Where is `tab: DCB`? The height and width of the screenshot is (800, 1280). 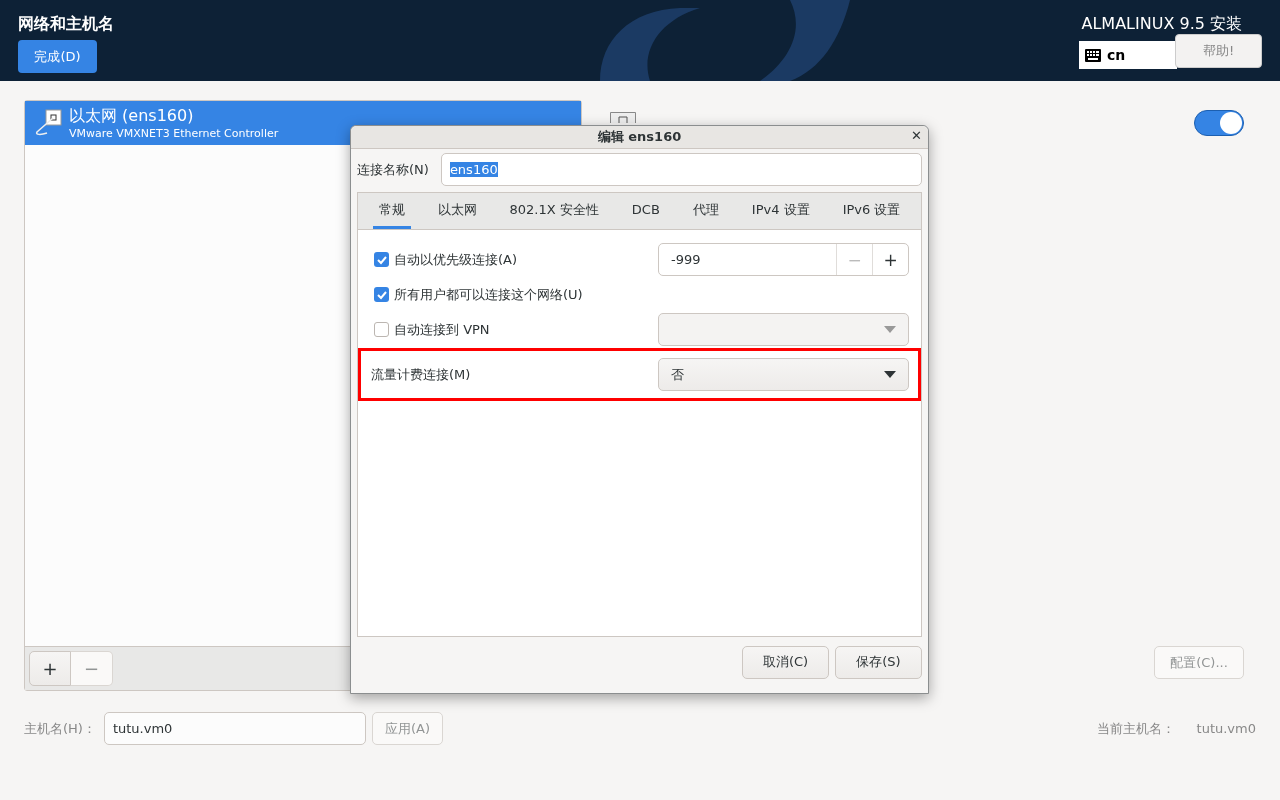 tab: DCB is located at coordinates (645, 211).